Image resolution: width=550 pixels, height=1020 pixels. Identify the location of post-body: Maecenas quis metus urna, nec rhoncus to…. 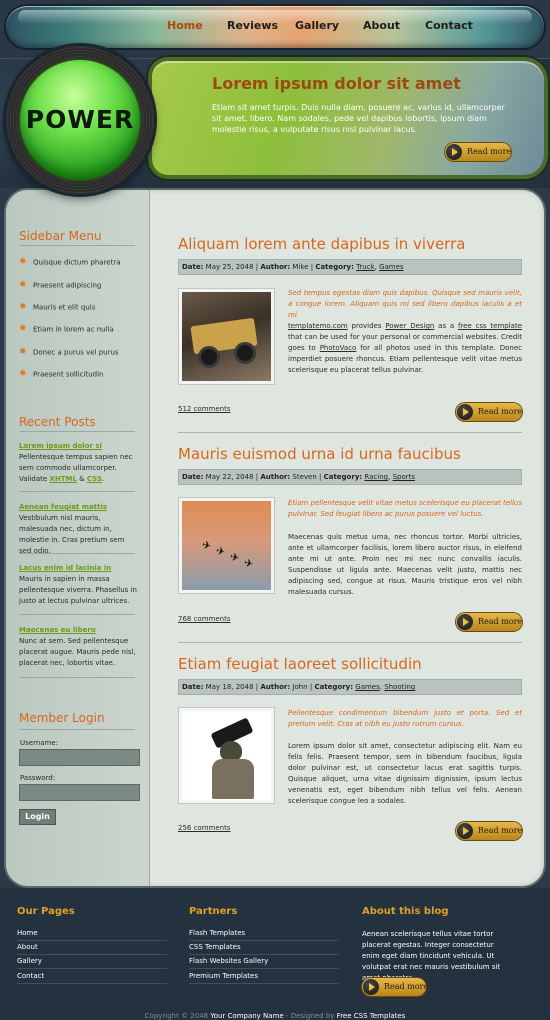
(405, 564).